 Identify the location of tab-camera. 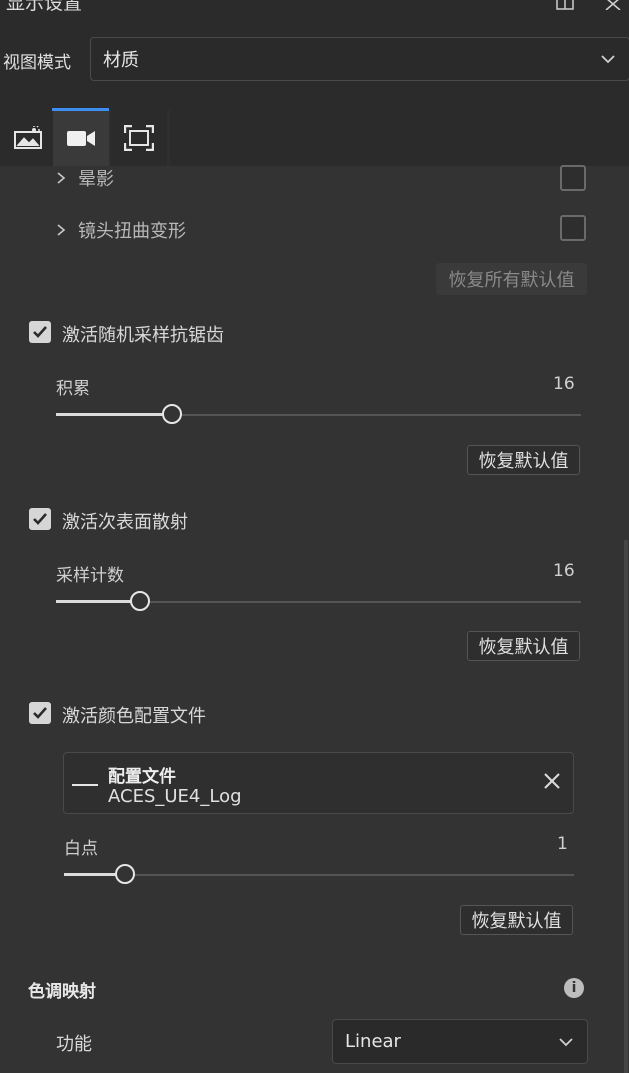
(81, 138).